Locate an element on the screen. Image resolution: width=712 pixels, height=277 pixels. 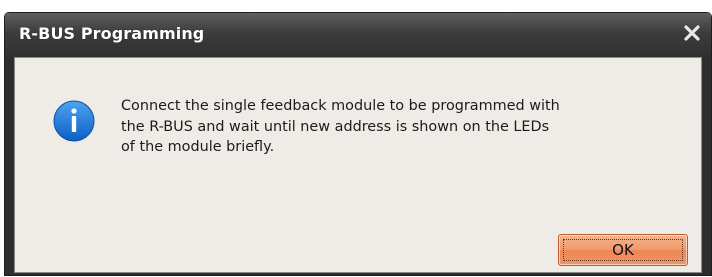
close-icon is located at coordinates (692, 33).